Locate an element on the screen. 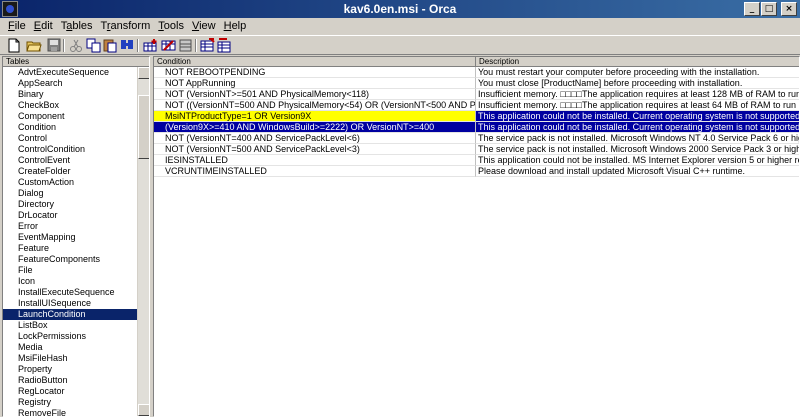 The height and width of the screenshot is (417, 800). menu-view: View is located at coordinates (204, 26).